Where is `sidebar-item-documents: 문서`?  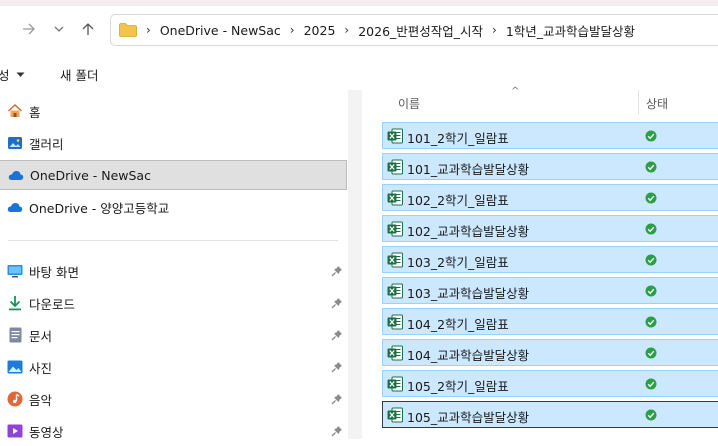 sidebar-item-documents: 문서 is located at coordinates (173, 335).